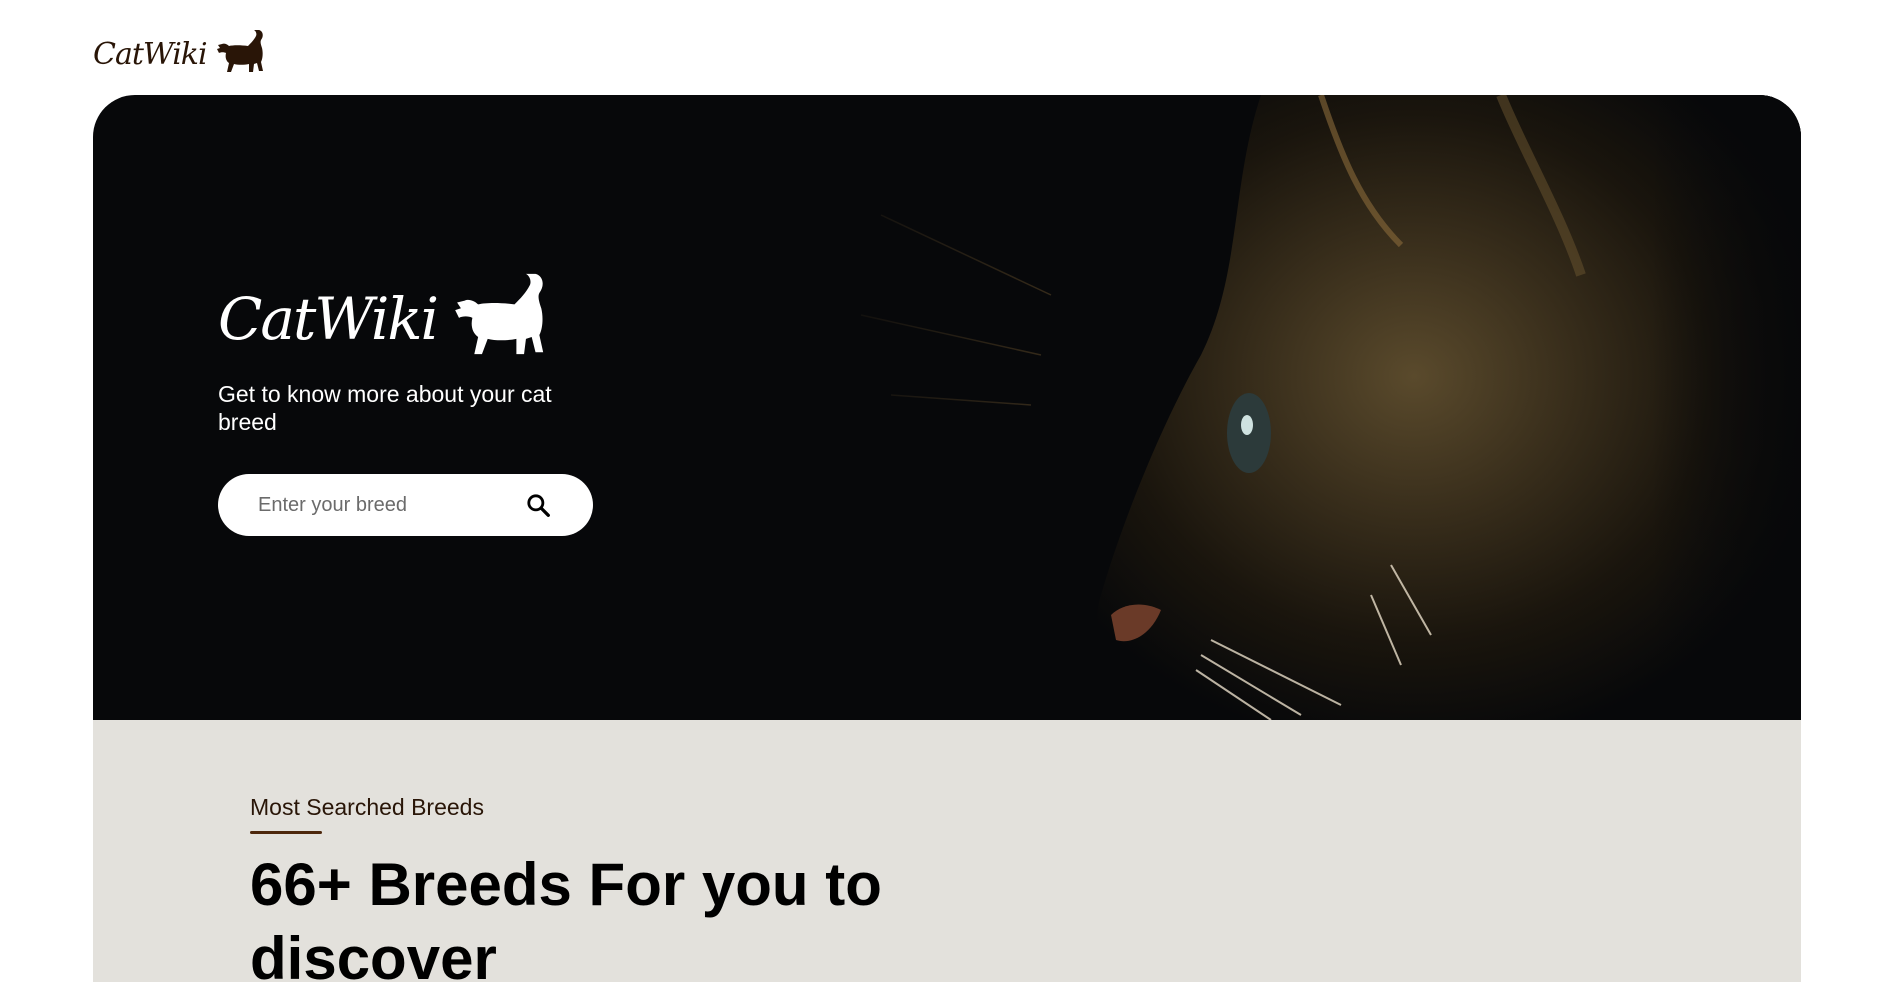 This screenshot has width=1897, height=982. I want to click on hero-logo: CatWiki, so click(405, 314).